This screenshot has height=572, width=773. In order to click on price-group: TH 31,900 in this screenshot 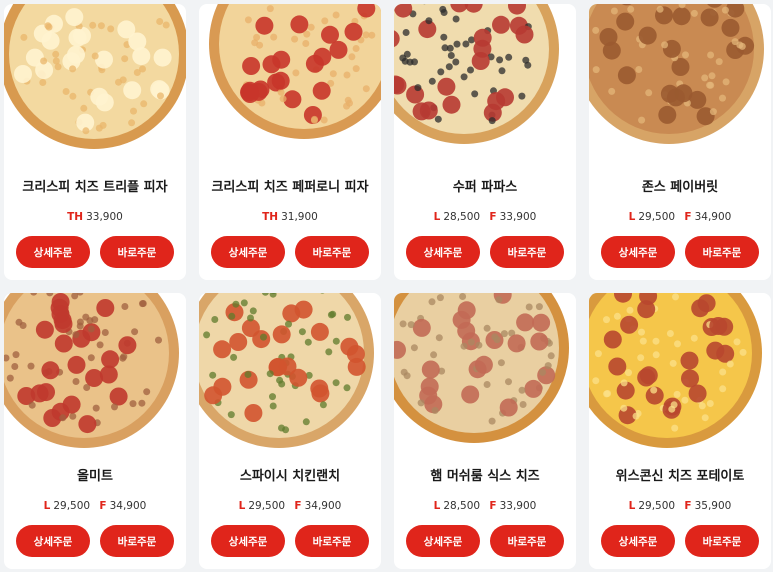, I will do `click(290, 217)`.